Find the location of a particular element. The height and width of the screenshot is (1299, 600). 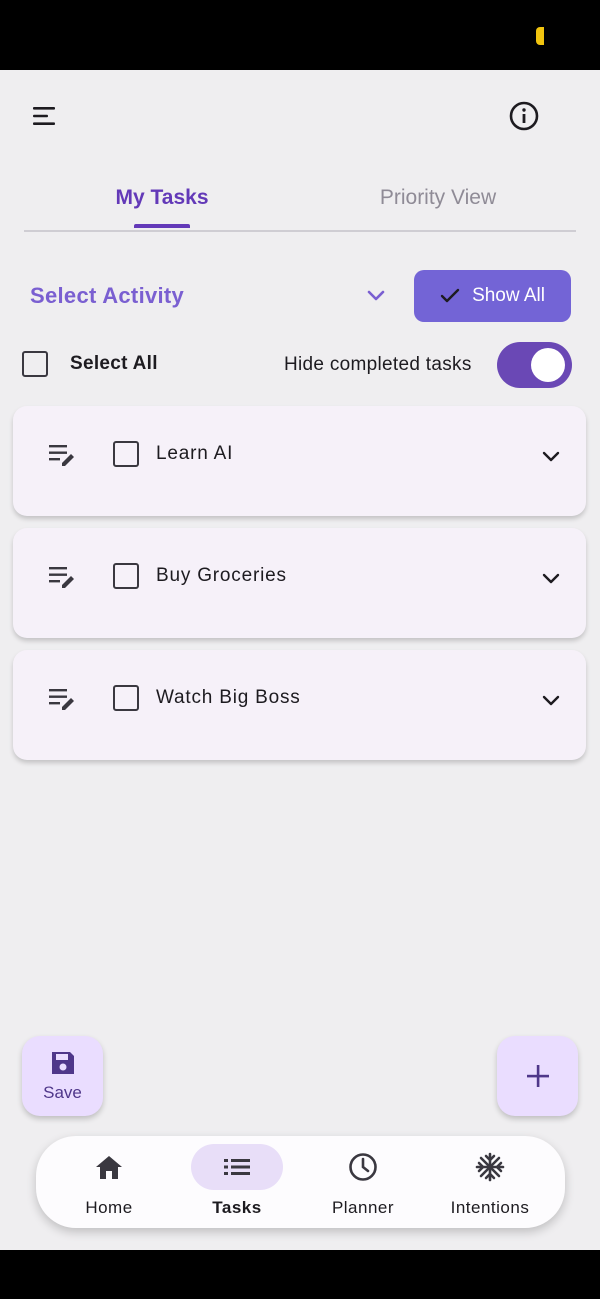

nav-label-home: Home is located at coordinates (109, 1207).